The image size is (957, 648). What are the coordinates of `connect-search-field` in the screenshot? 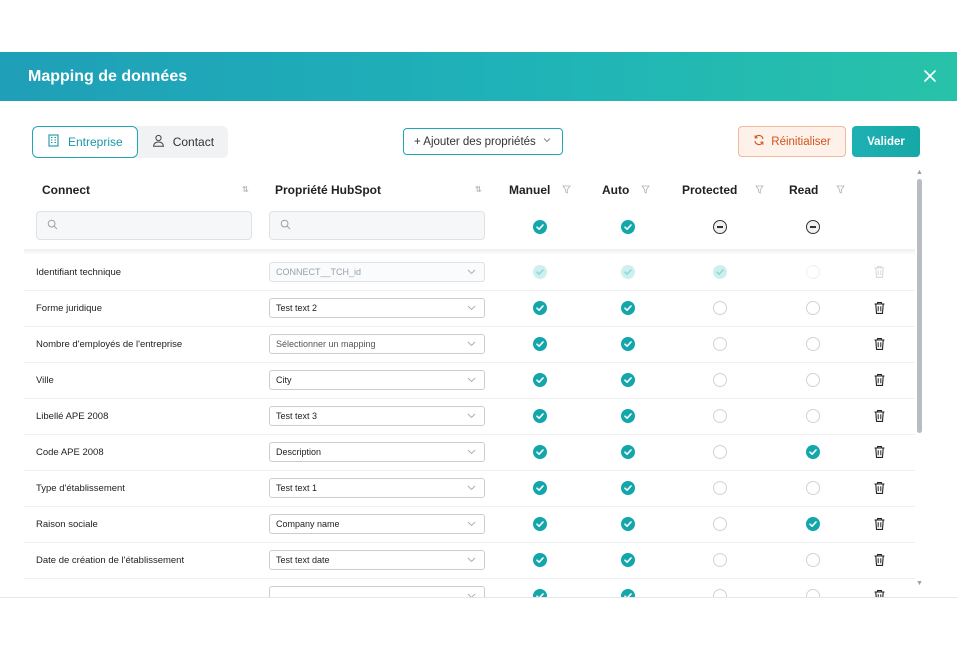 It's located at (146, 225).